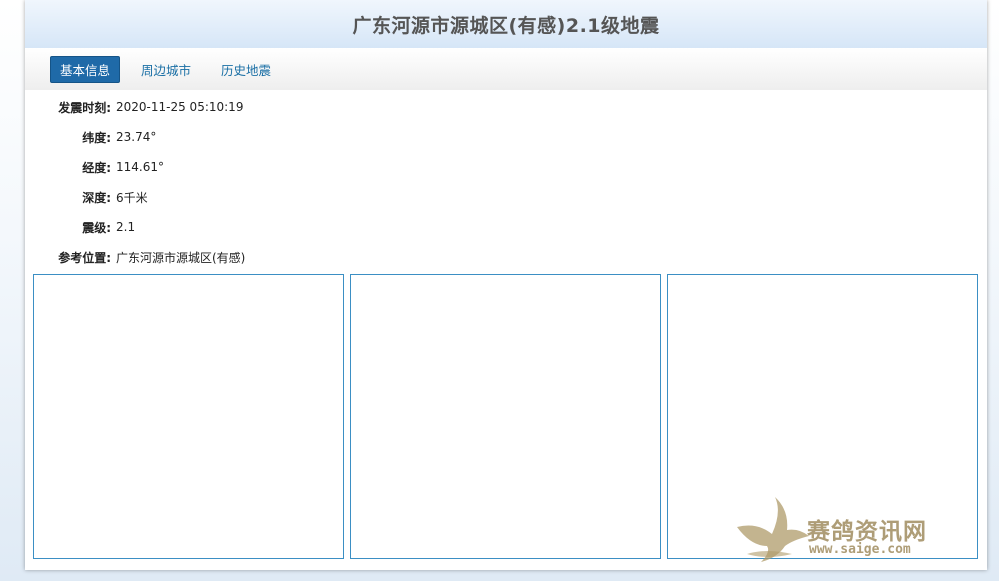 The width and height of the screenshot is (999, 581). What do you see at coordinates (132, 197) in the screenshot?
I see `info-value: 6千米` at bounding box center [132, 197].